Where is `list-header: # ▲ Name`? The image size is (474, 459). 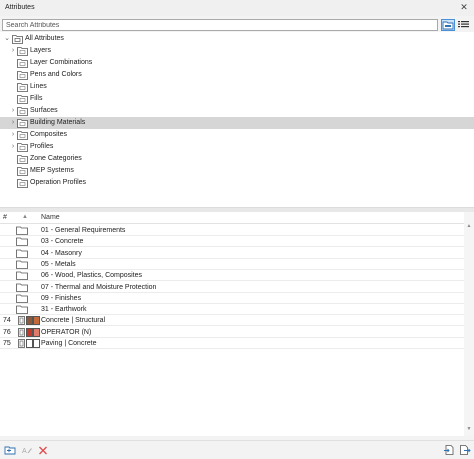
list-header: # ▲ Name is located at coordinates (232, 218).